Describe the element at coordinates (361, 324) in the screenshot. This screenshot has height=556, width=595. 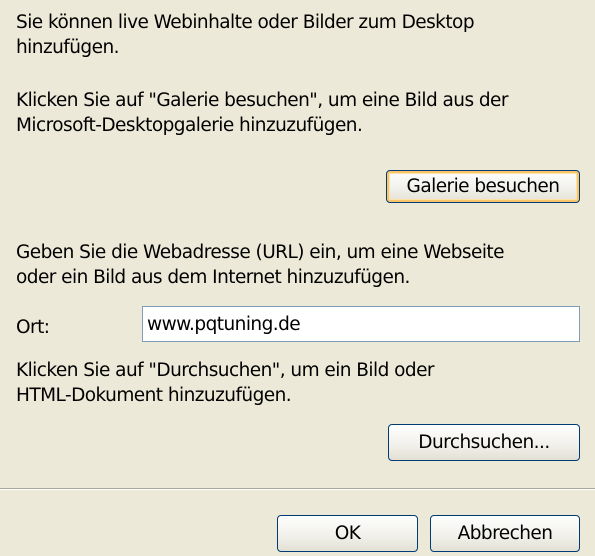
I see `location-input` at that location.